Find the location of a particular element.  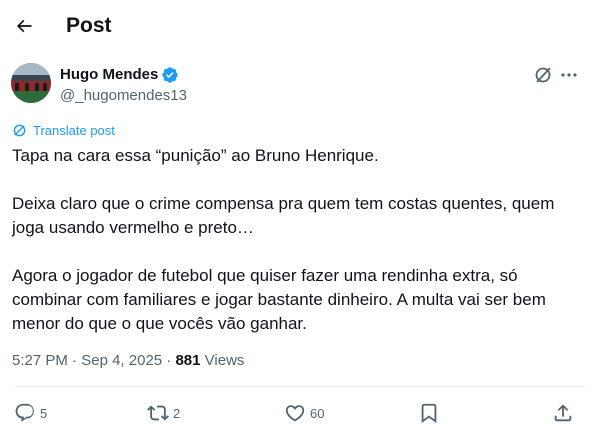

back-button is located at coordinates (24, 26).